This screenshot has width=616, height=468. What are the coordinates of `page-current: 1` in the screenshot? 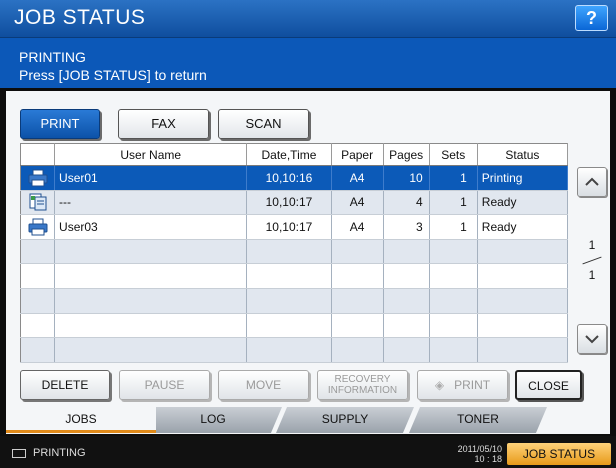 It's located at (592, 245).